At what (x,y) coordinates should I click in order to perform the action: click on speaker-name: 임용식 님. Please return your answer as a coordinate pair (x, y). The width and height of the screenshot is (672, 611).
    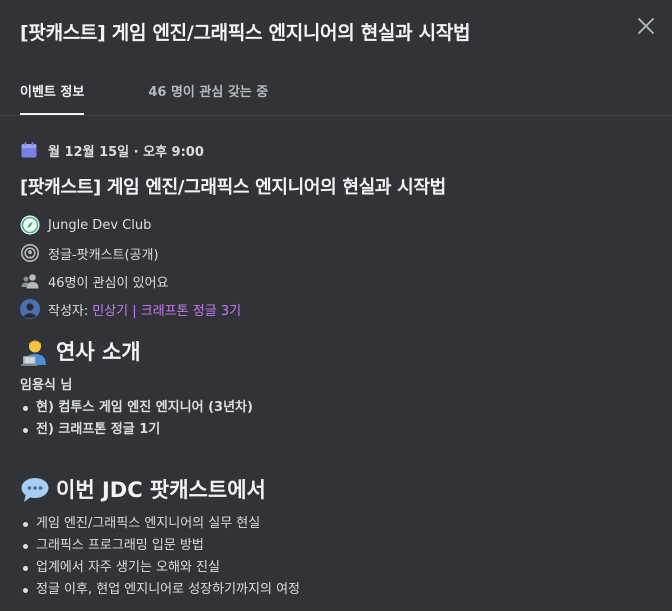
    Looking at the image, I should click on (46, 385).